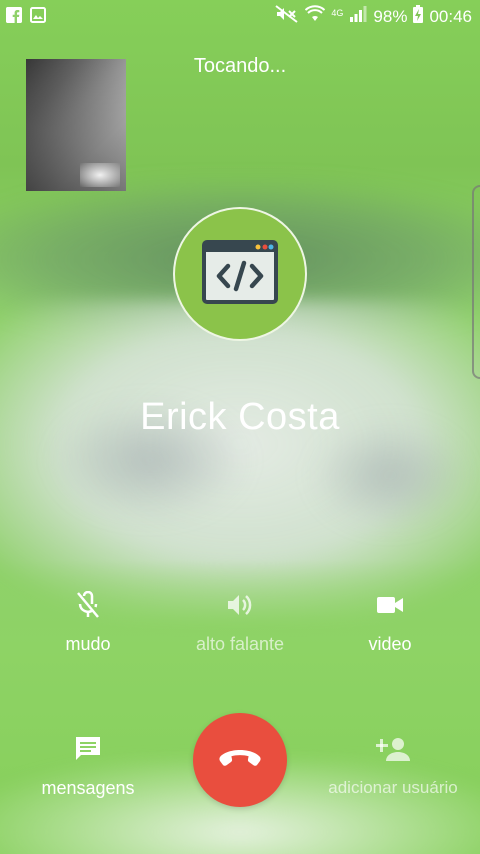 This screenshot has height=854, width=480. What do you see at coordinates (38, 17) in the screenshot?
I see `gallery-icon` at bounding box center [38, 17].